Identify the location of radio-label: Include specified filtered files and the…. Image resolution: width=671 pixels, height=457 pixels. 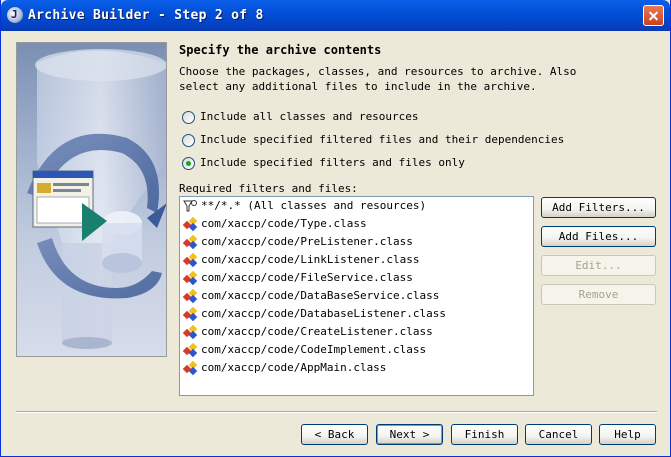
(382, 139).